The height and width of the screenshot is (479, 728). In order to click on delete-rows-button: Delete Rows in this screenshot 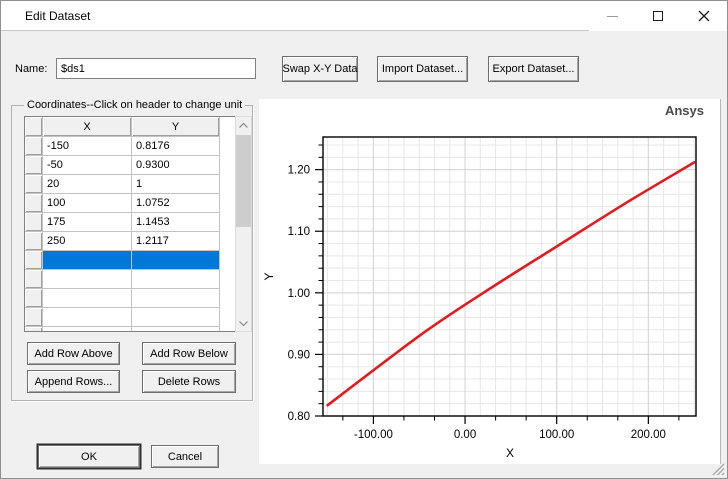, I will do `click(189, 381)`.